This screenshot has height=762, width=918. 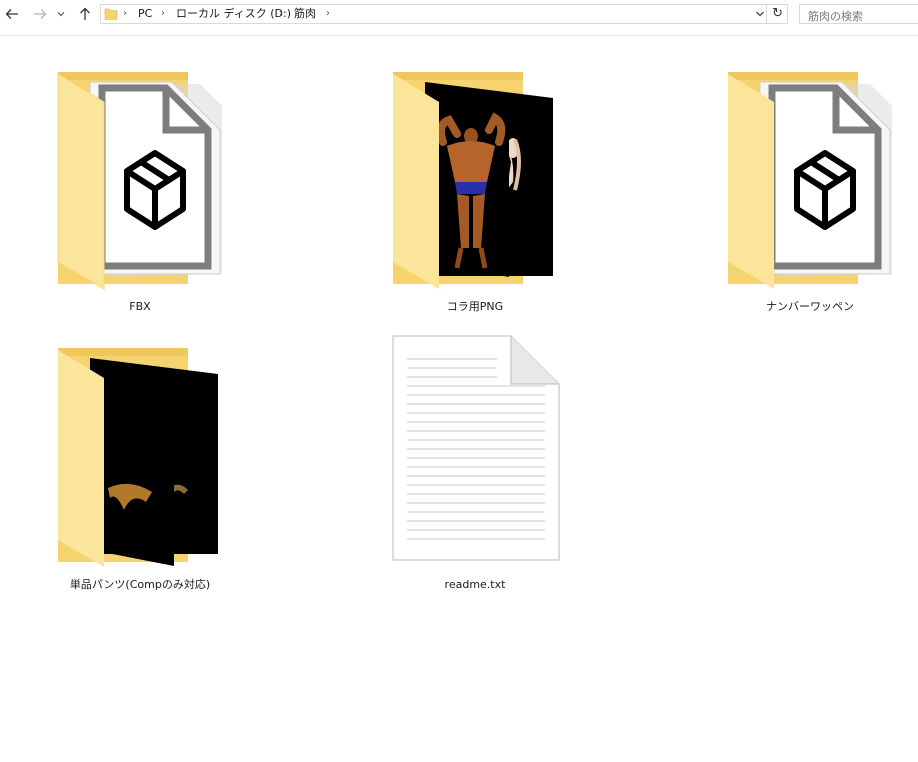 What do you see at coordinates (475, 306) in the screenshot?
I see `item-label: コラ用PNG` at bounding box center [475, 306].